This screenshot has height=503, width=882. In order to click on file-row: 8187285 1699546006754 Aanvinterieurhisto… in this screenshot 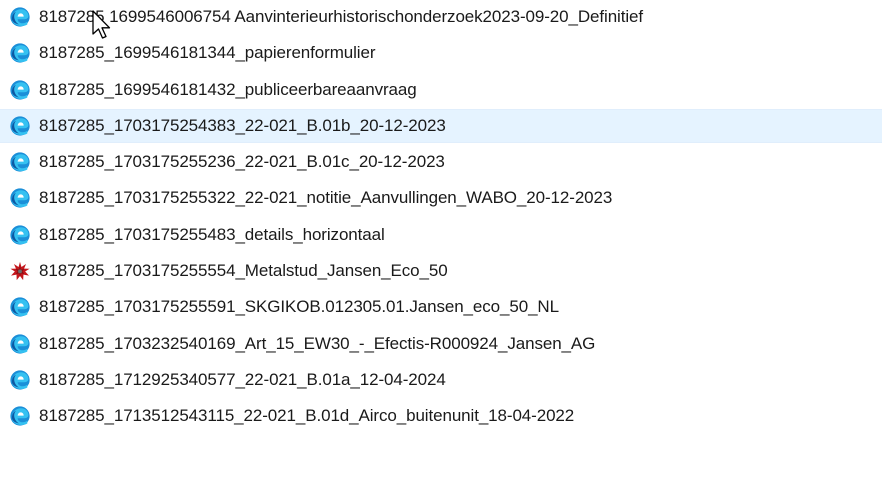, I will do `click(441, 17)`.